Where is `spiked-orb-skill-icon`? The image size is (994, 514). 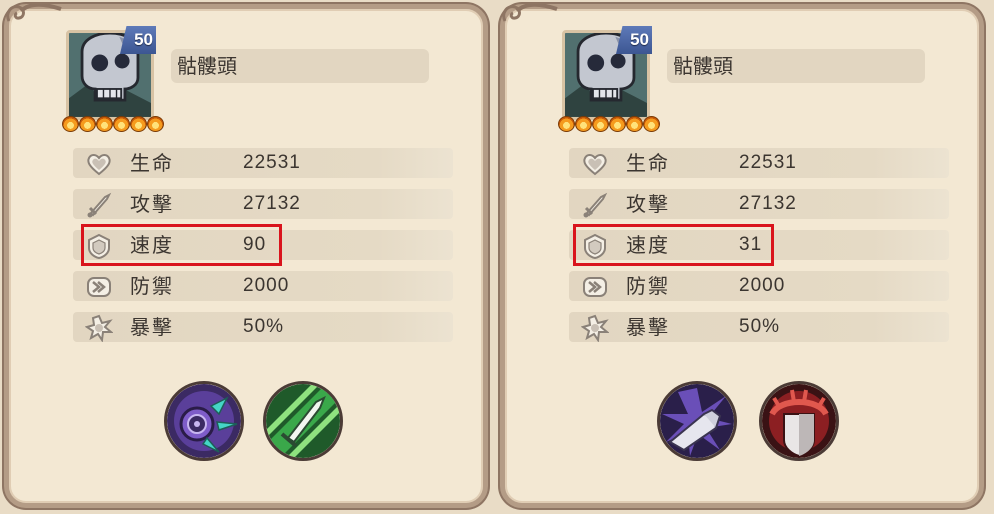
spiked-orb-skill-icon is located at coordinates (204, 421).